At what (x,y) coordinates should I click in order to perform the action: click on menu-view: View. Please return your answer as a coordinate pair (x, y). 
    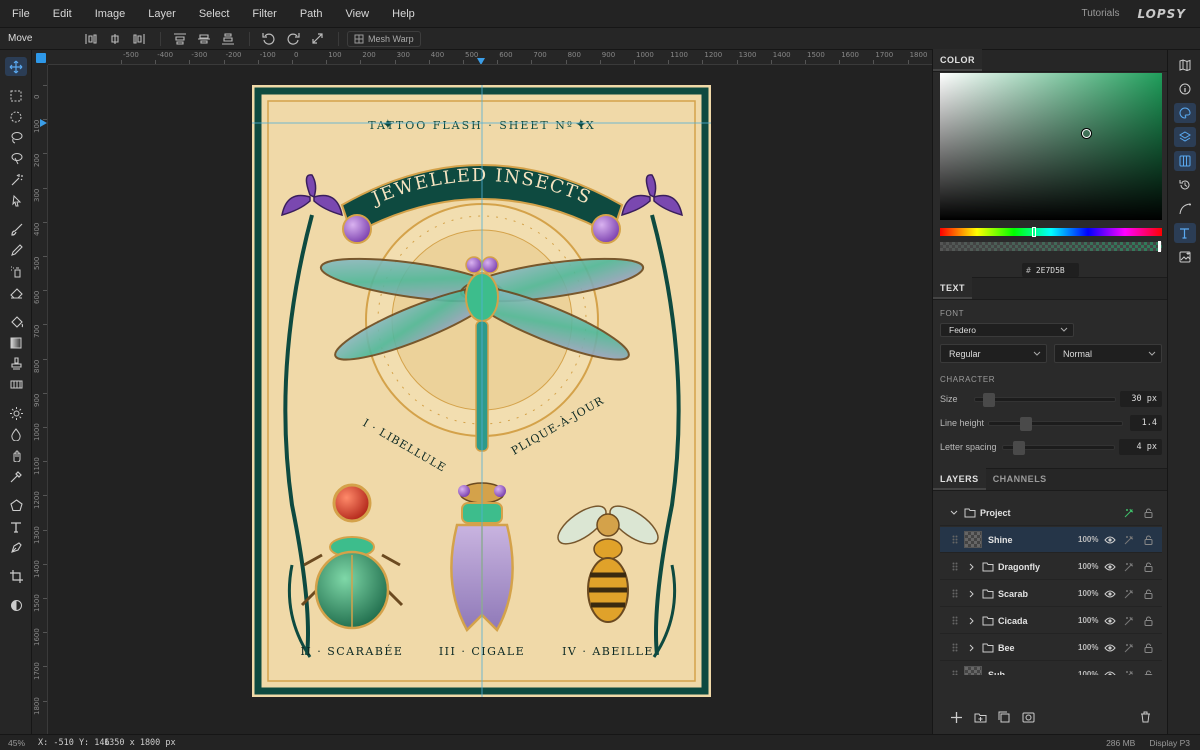
    Looking at the image, I should click on (356, 14).